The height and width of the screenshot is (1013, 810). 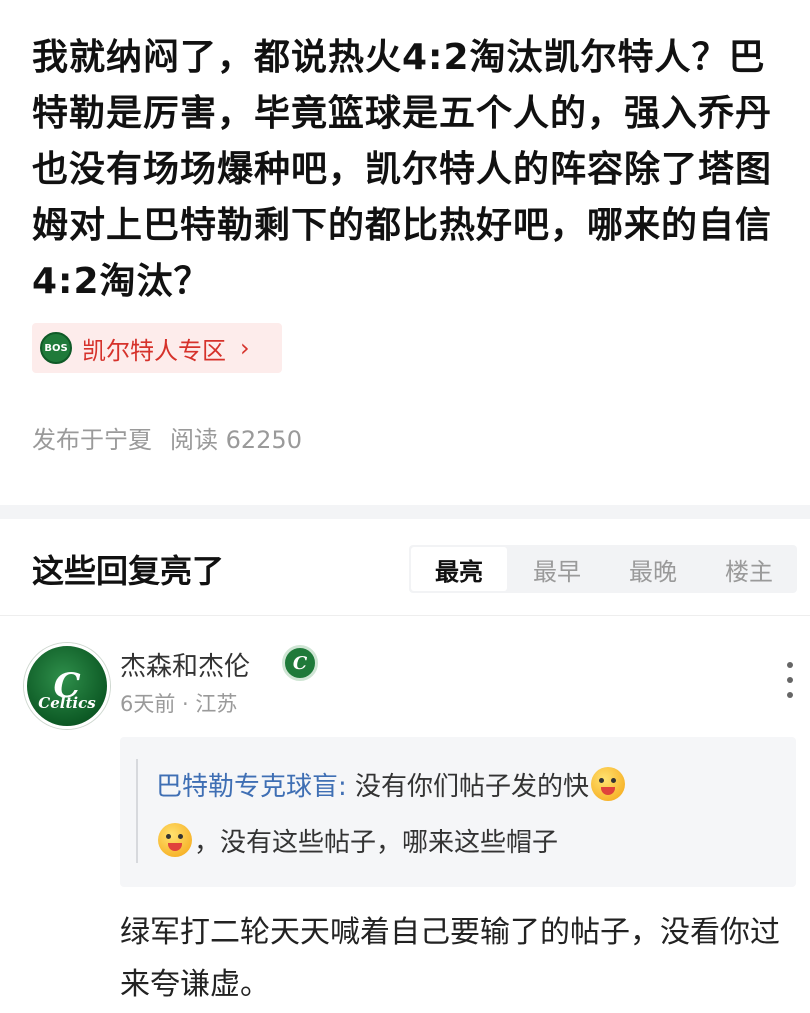 What do you see at coordinates (154, 350) in the screenshot?
I see `forum-tag-label: 凯尔特人专区` at bounding box center [154, 350].